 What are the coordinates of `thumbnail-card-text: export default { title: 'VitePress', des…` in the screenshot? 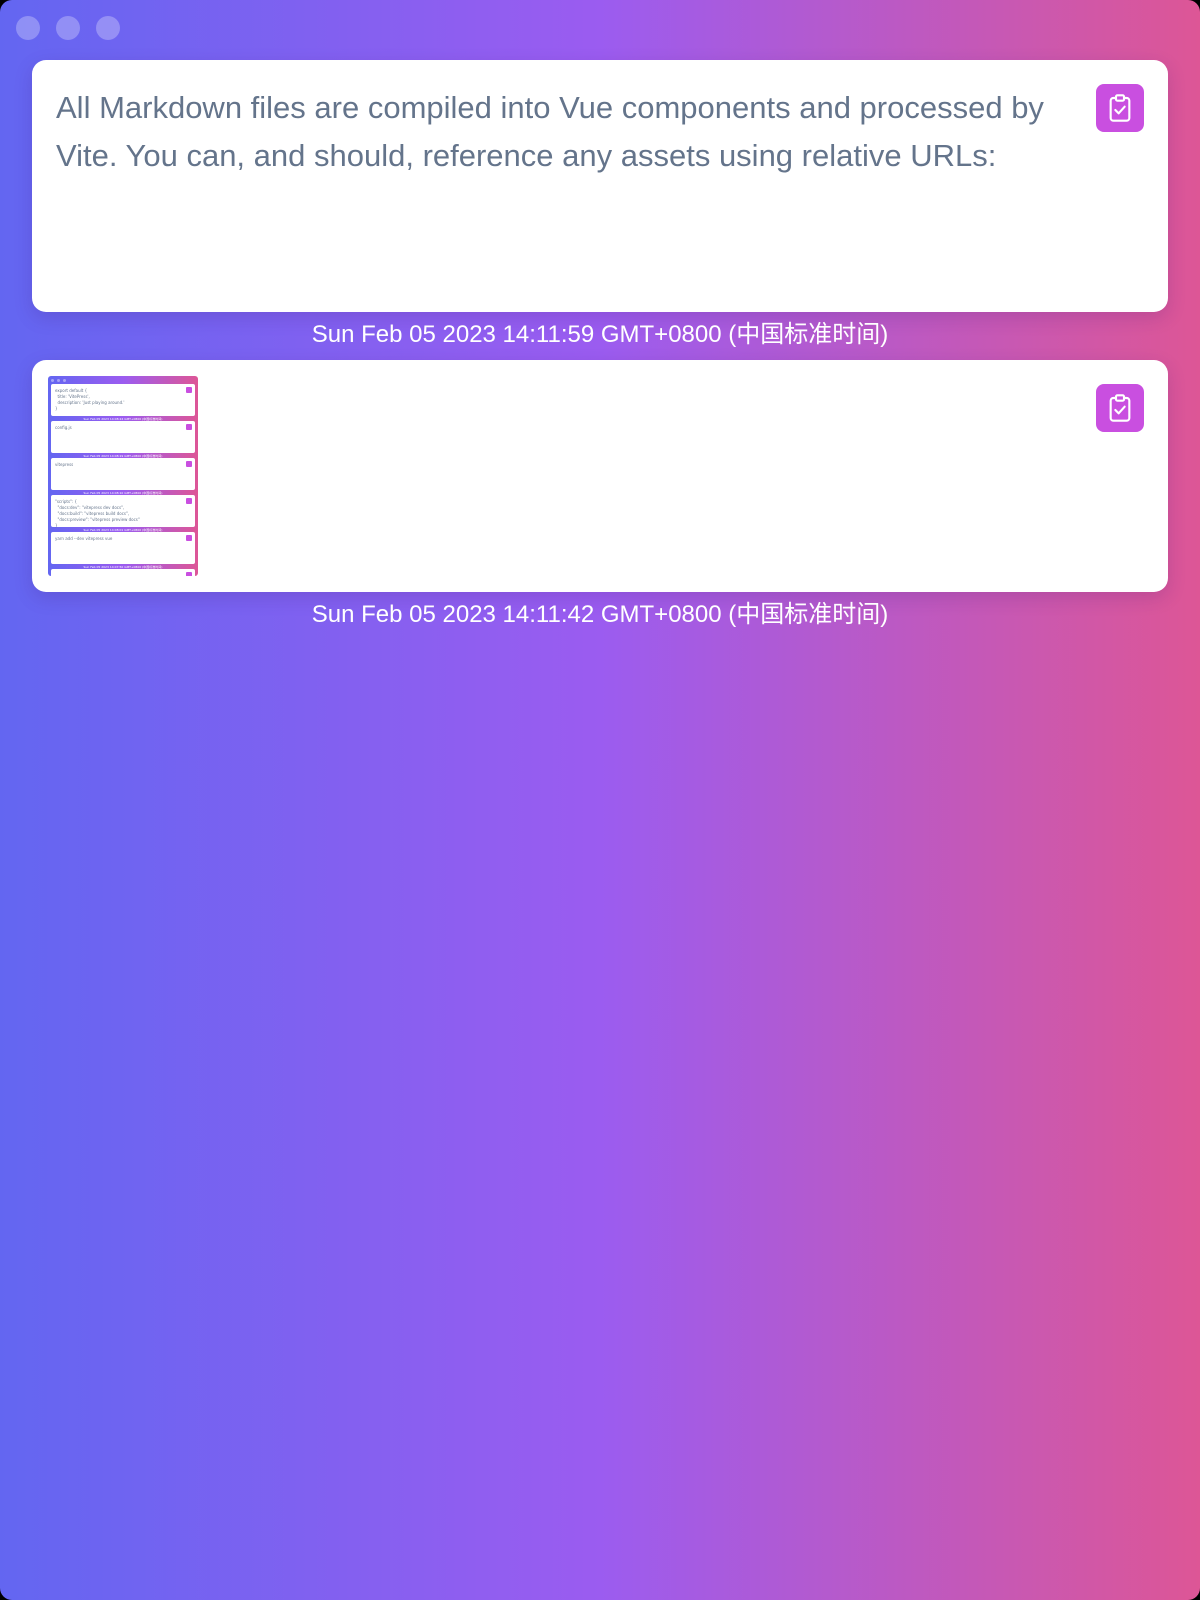 It's located at (90, 399).